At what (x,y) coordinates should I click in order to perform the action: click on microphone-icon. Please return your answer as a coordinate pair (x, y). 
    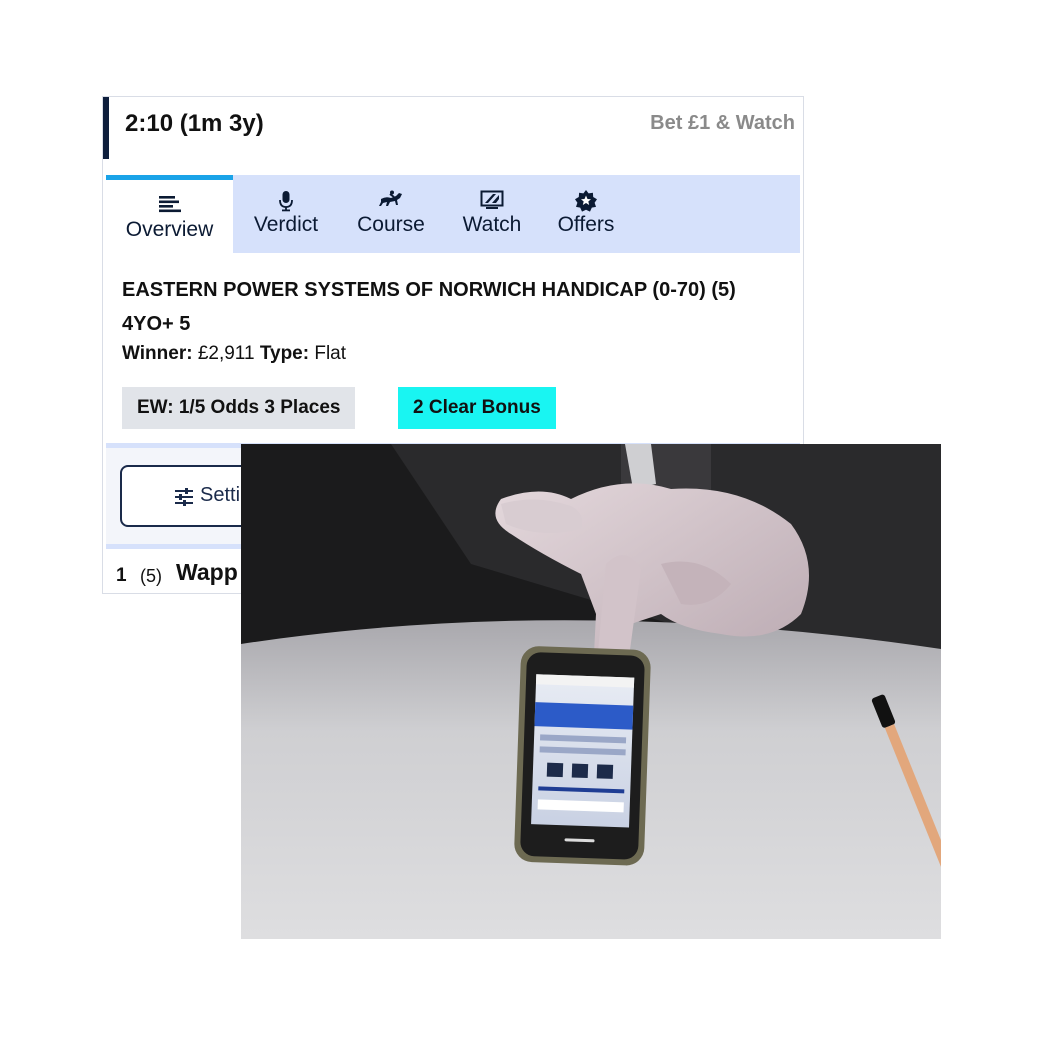
    Looking at the image, I should click on (286, 201).